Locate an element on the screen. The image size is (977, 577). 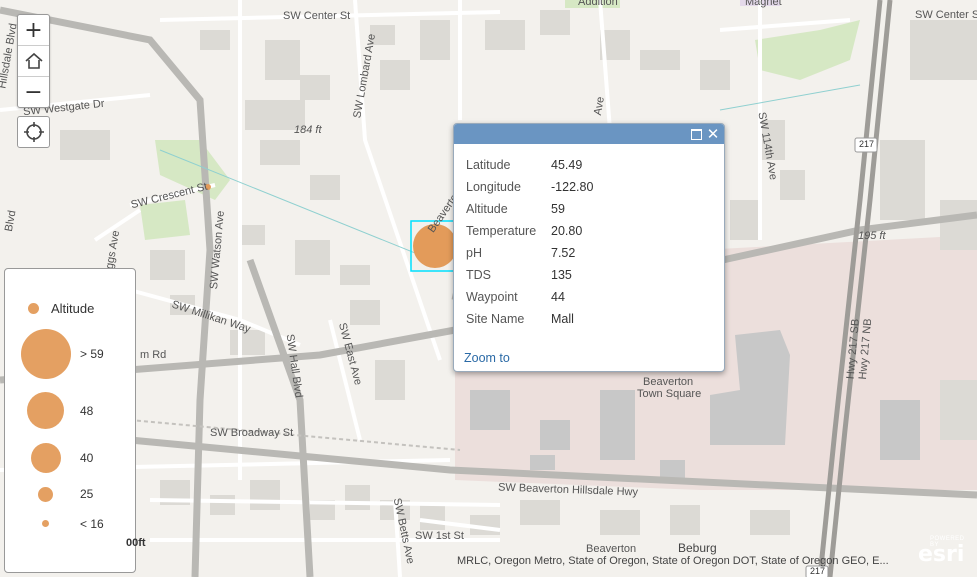
legend-panel: Altitude > 59 48 40 25 < 16 is located at coordinates (70, 420).